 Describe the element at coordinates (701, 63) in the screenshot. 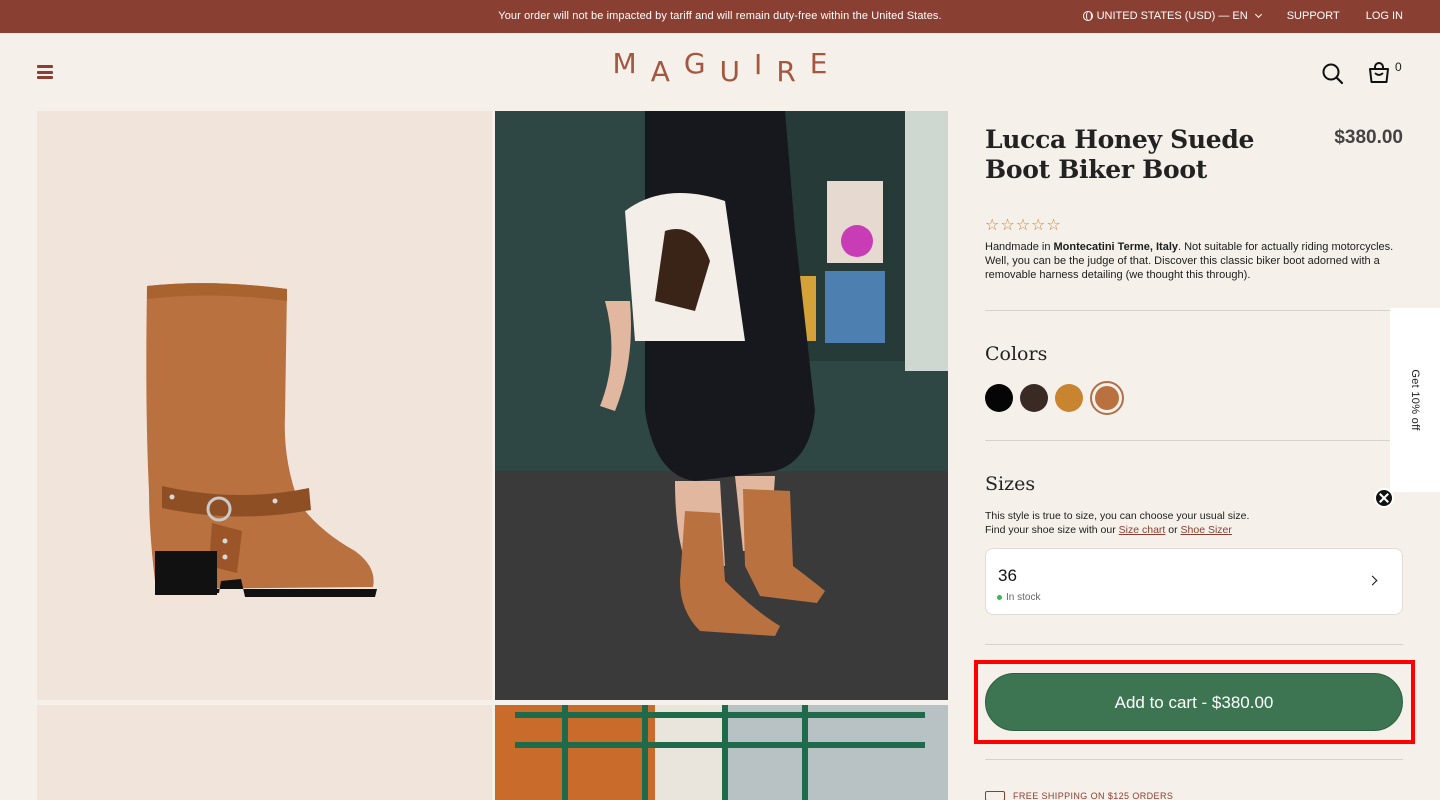

I see `logo-letter: G` at that location.